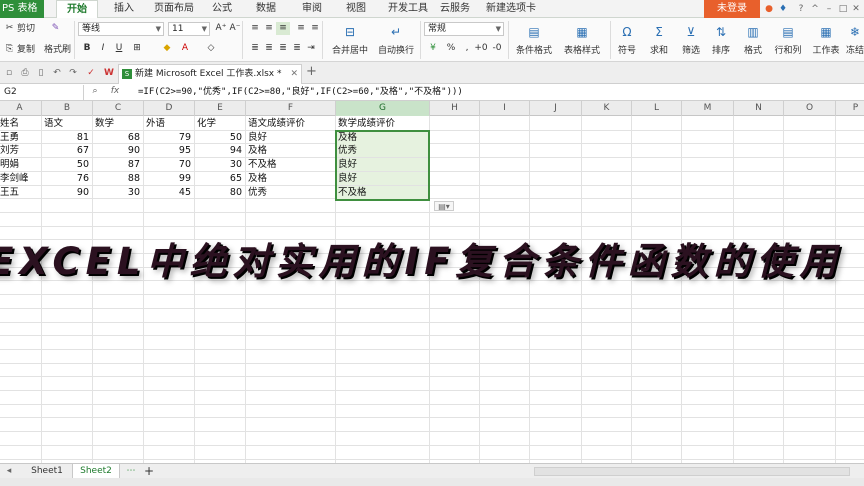 The width and height of the screenshot is (864, 486). Describe the element at coordinates (118, 178) in the screenshot. I see `table-cell: 88` at that location.